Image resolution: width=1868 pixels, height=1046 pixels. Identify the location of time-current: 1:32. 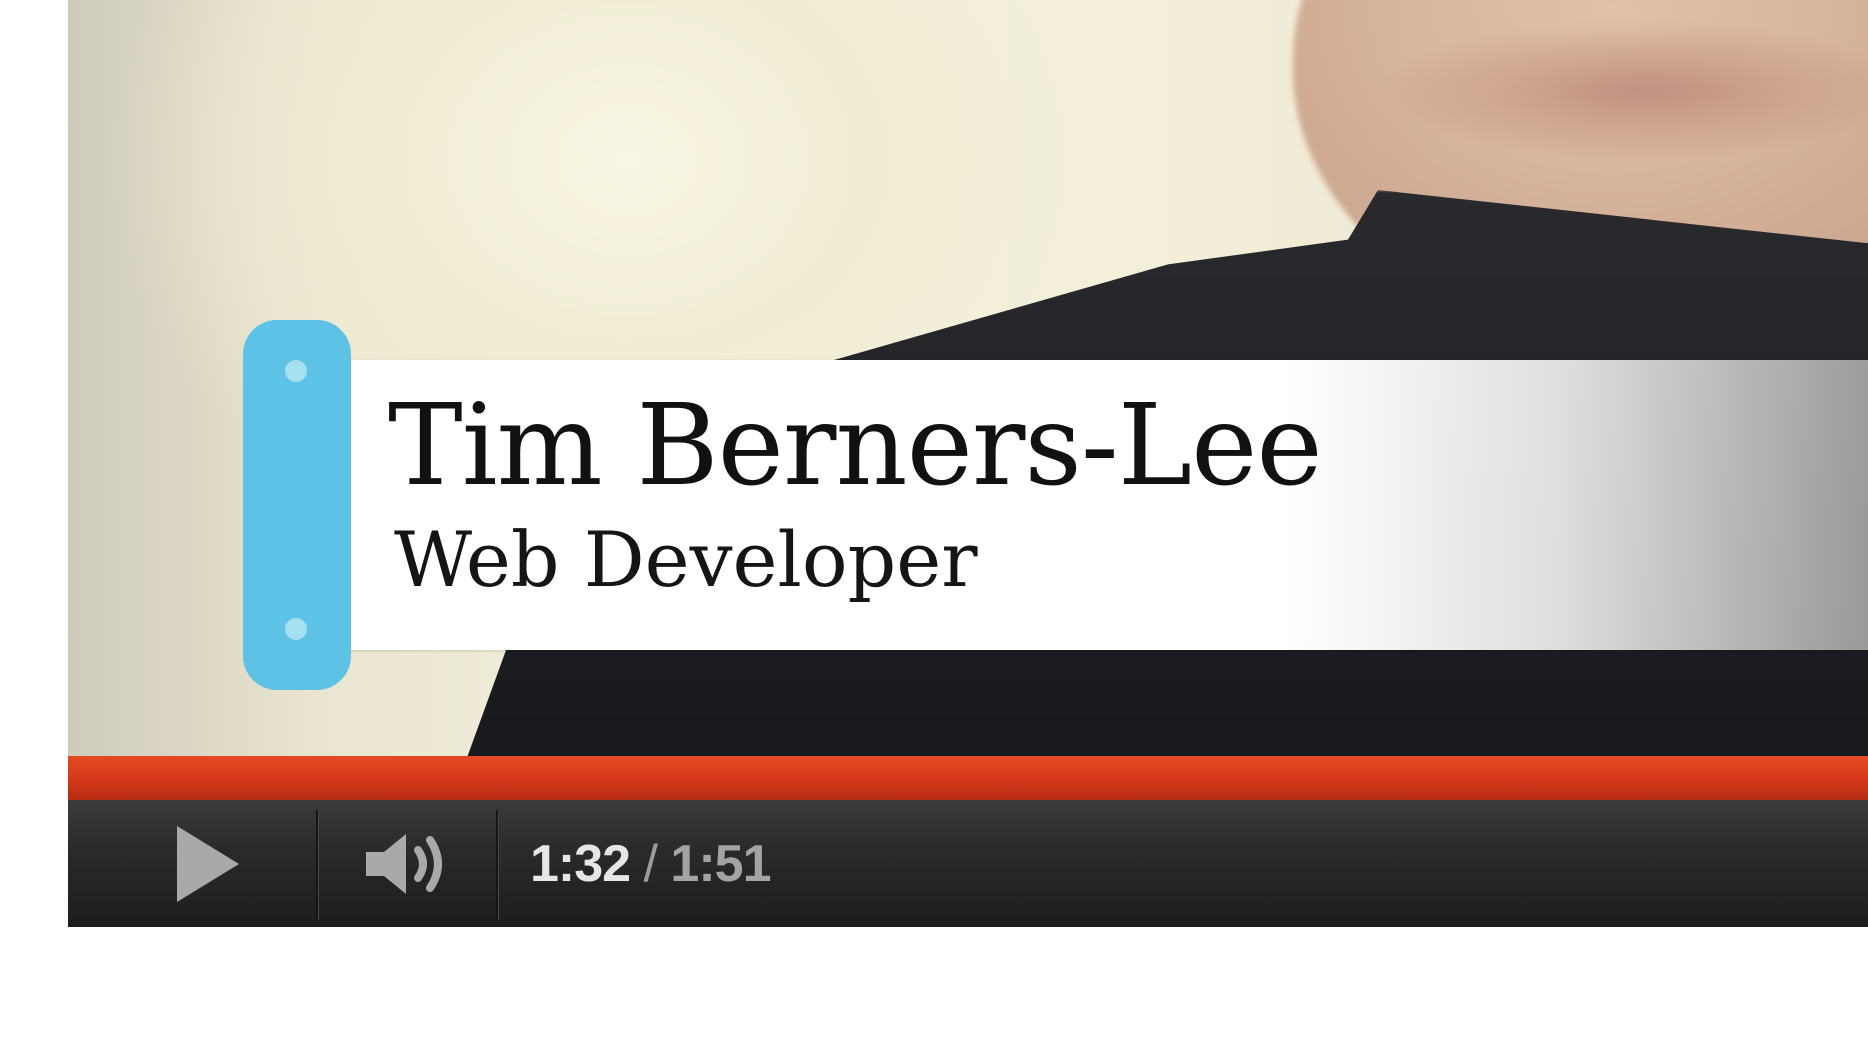
(580, 864).